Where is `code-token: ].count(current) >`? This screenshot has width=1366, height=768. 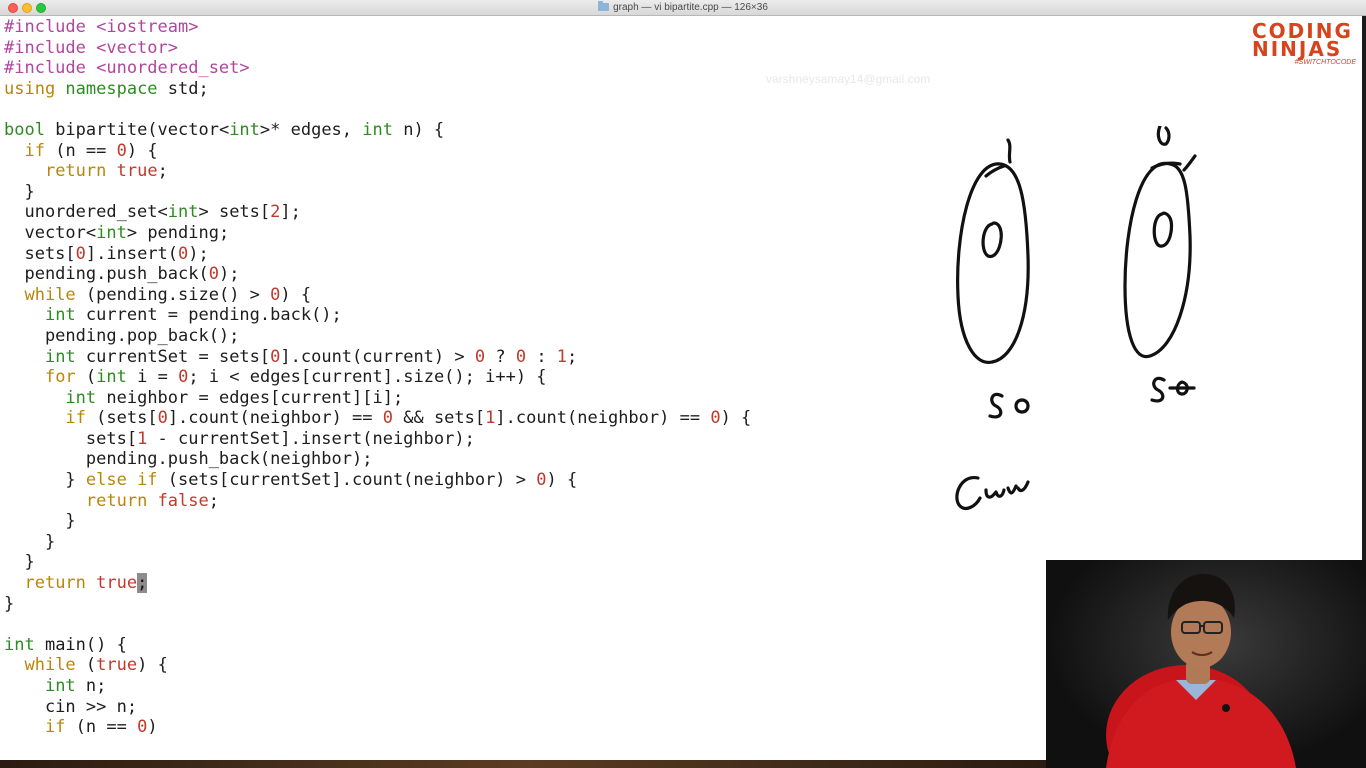 code-token: ].count(current) > is located at coordinates (377, 356).